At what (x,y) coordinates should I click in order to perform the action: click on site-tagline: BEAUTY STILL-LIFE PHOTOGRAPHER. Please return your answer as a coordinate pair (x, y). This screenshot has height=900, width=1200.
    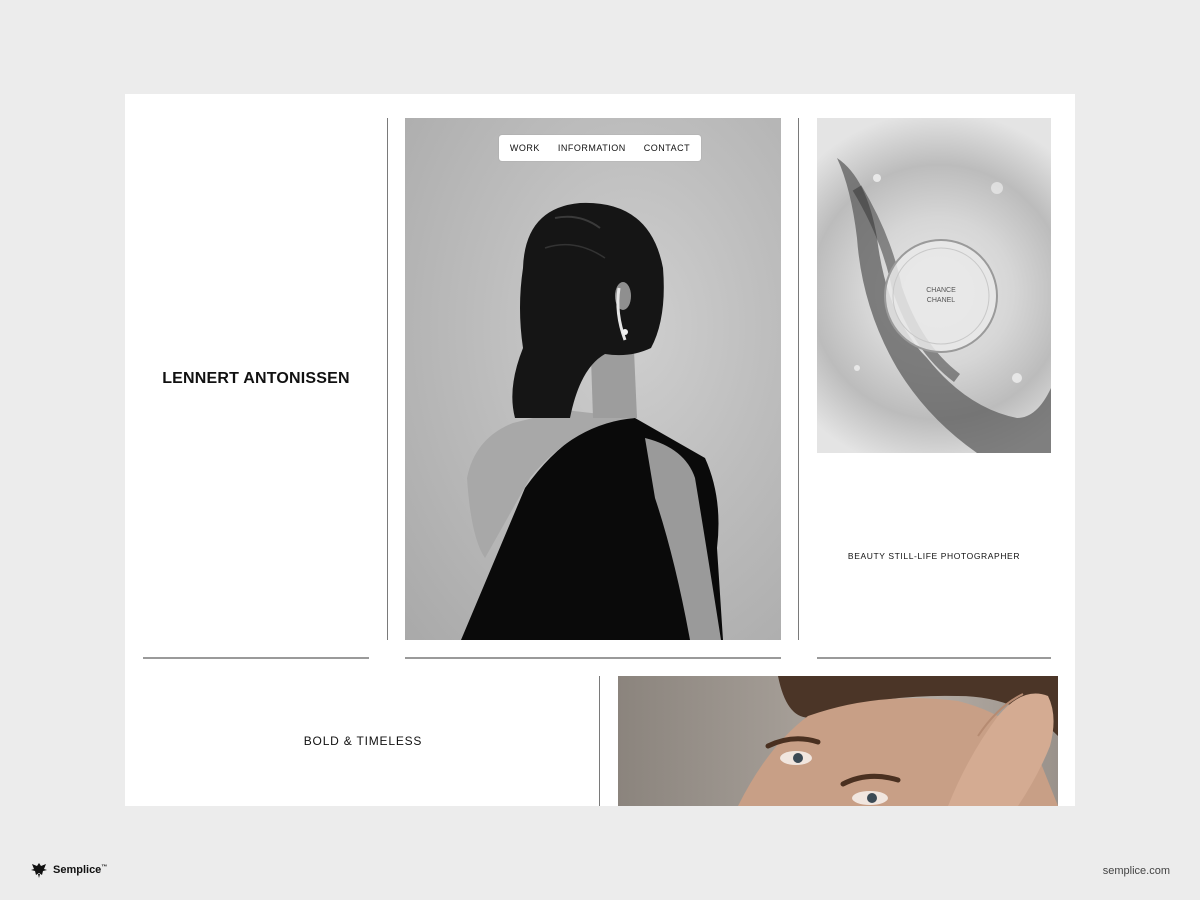
    Looking at the image, I should click on (934, 556).